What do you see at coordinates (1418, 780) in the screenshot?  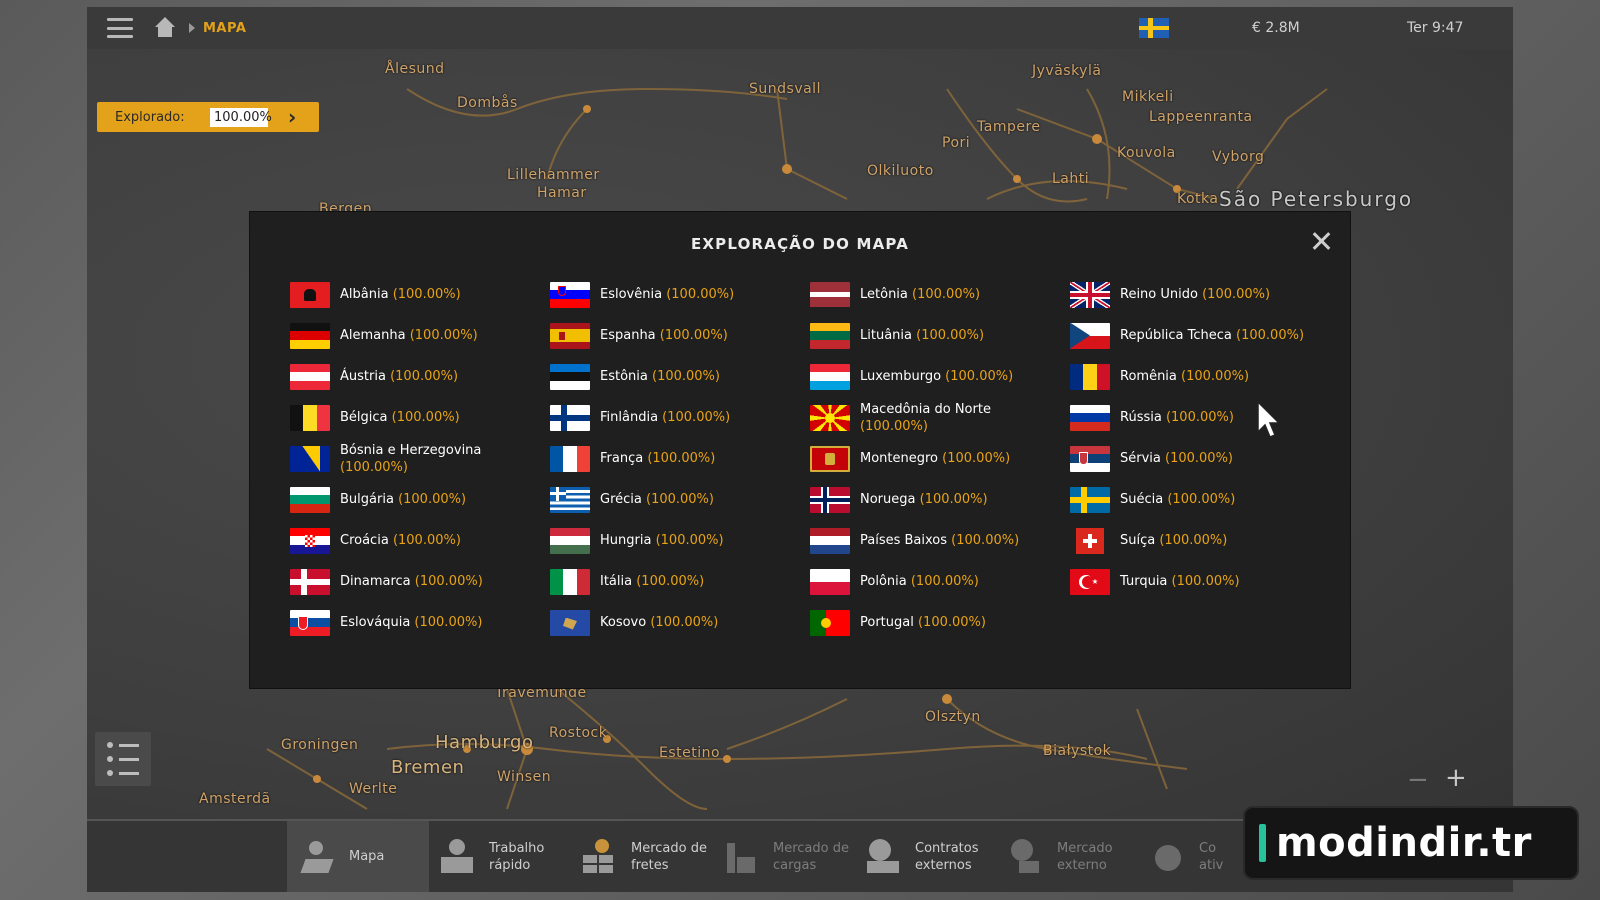 I see `zoom-out-button: −` at bounding box center [1418, 780].